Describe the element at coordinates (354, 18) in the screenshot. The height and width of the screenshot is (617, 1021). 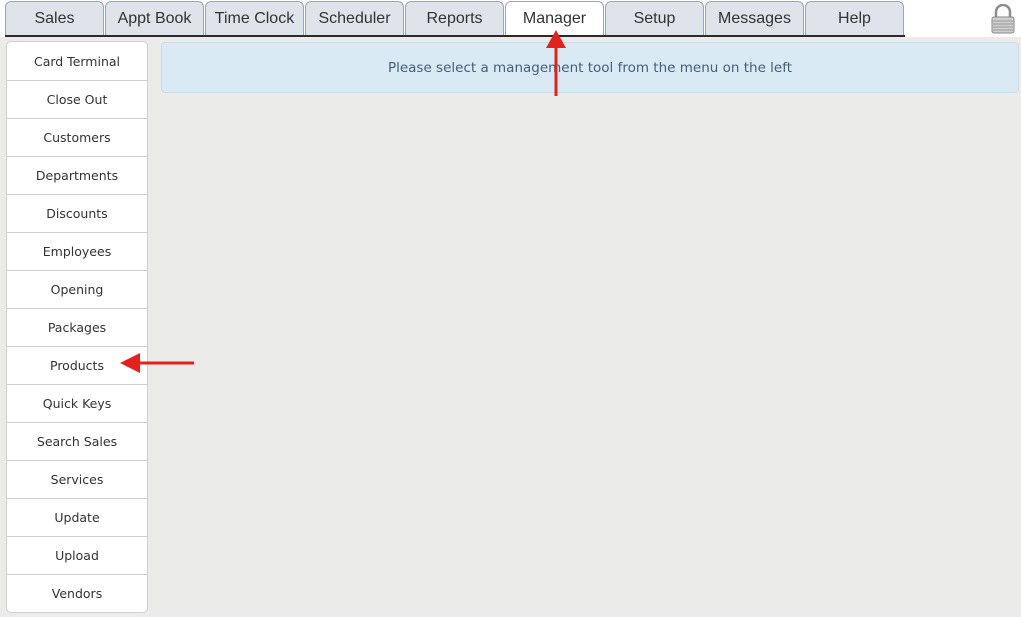
I see `tab-scheduler: Scheduler` at that location.